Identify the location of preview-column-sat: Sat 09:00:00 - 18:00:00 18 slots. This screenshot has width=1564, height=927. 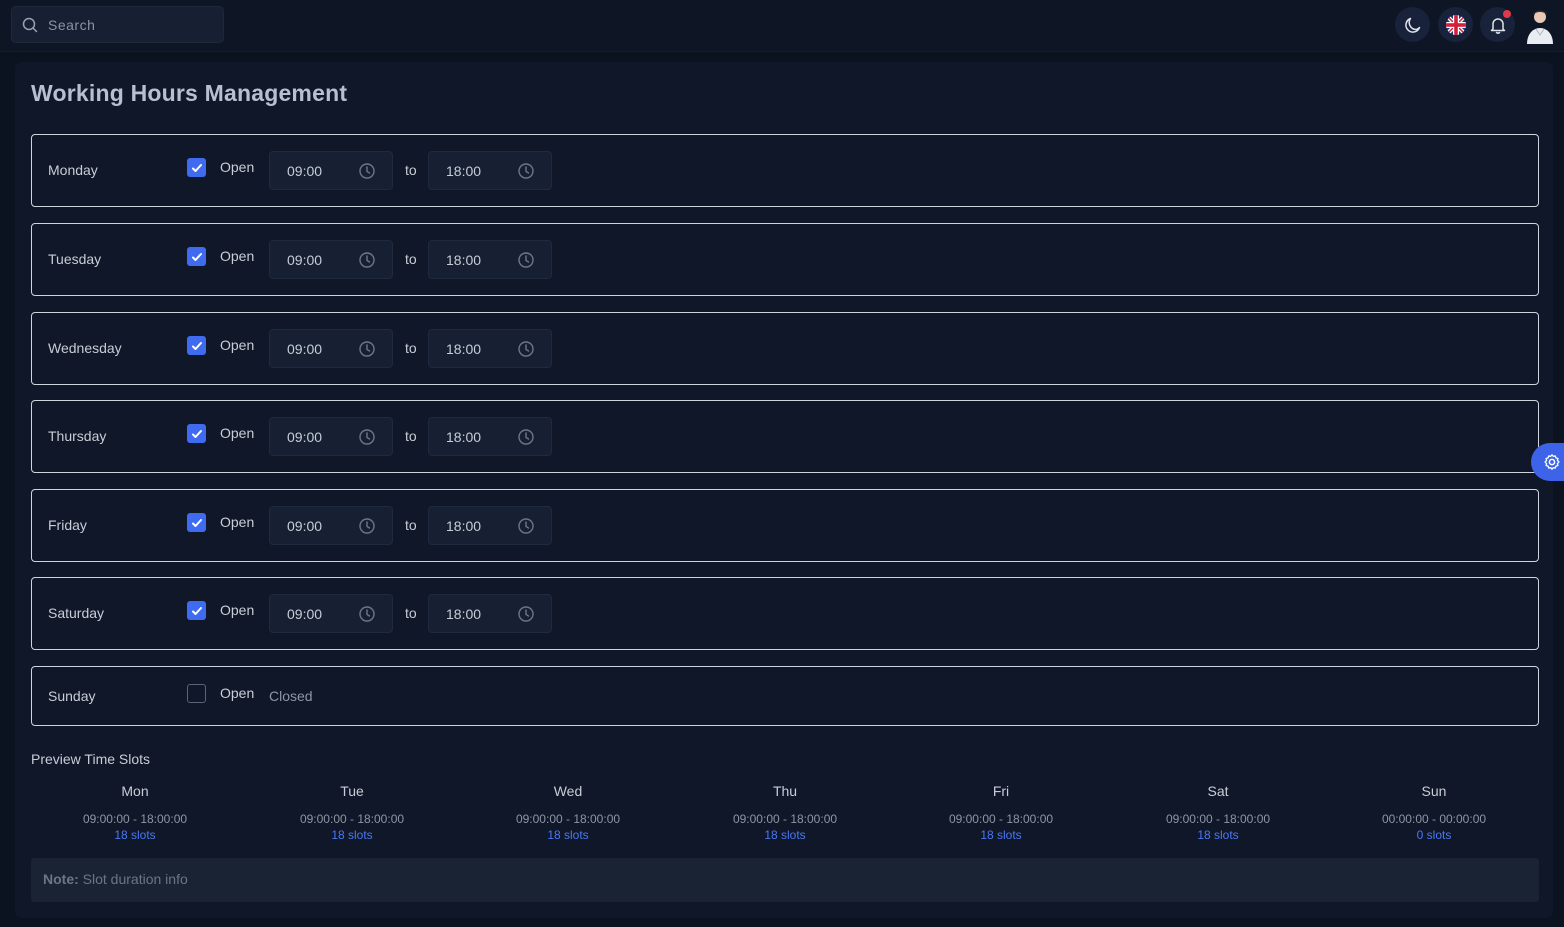
(1218, 812).